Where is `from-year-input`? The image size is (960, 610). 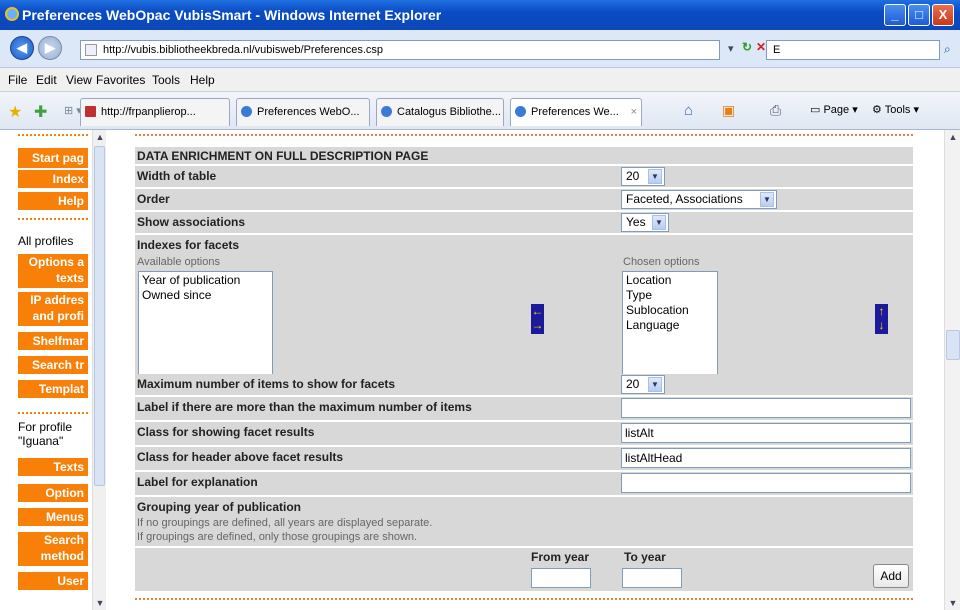
from-year-input is located at coordinates (561, 578).